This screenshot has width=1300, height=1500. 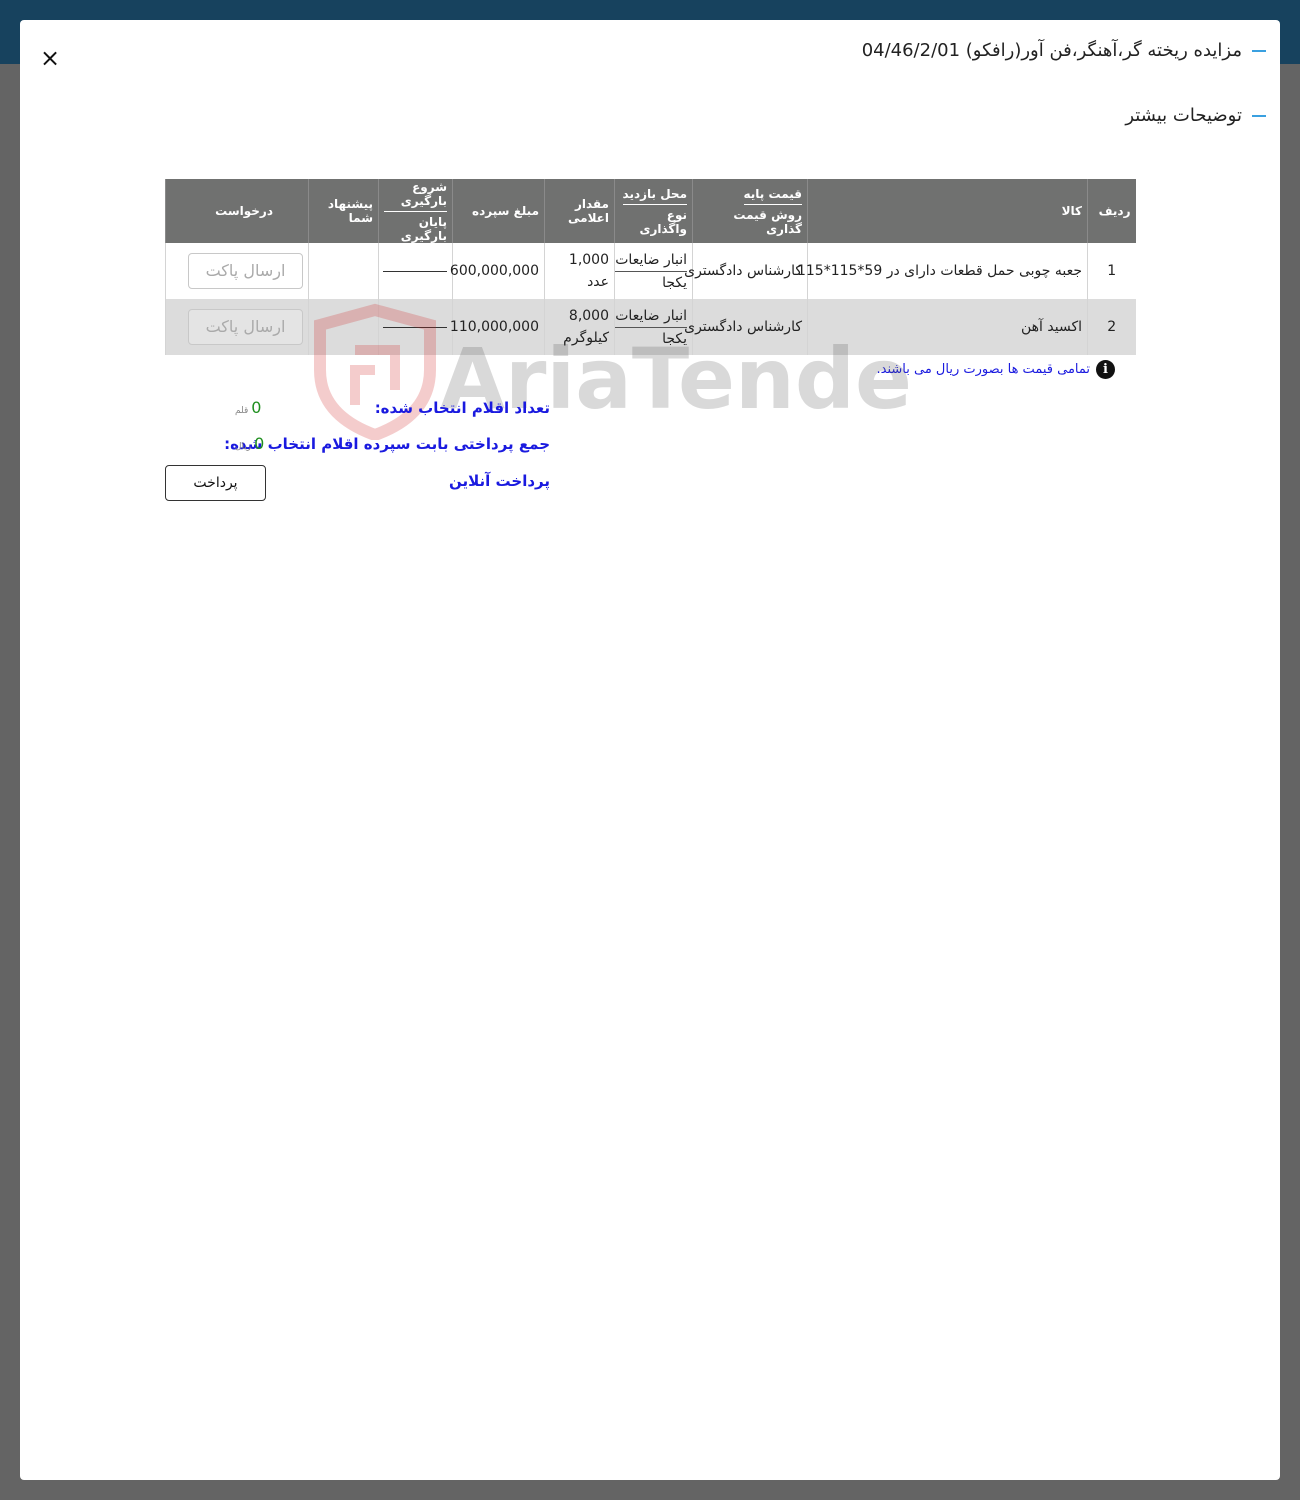 I want to click on quantity-cell: 8,000 کیلوگرم, so click(x=579, y=327).